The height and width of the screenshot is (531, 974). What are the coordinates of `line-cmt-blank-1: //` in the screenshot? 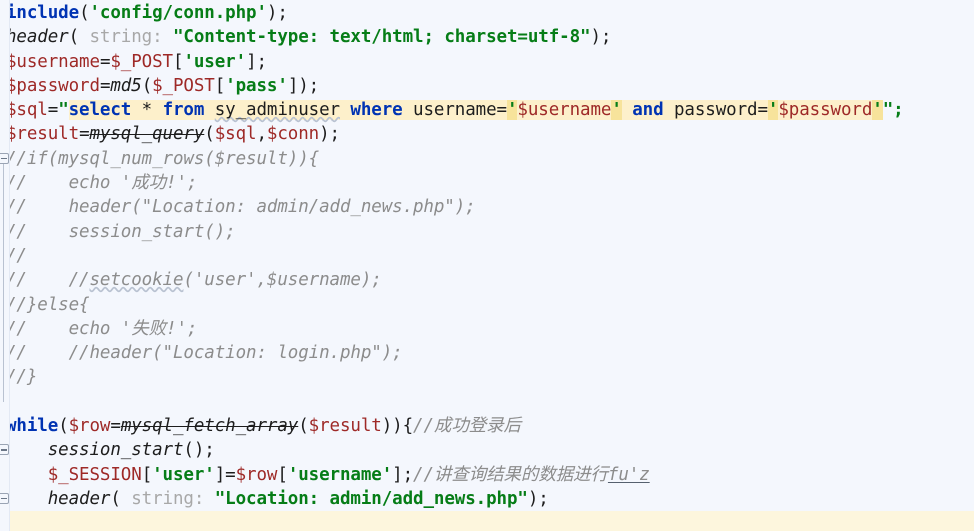 It's located at (487, 256).